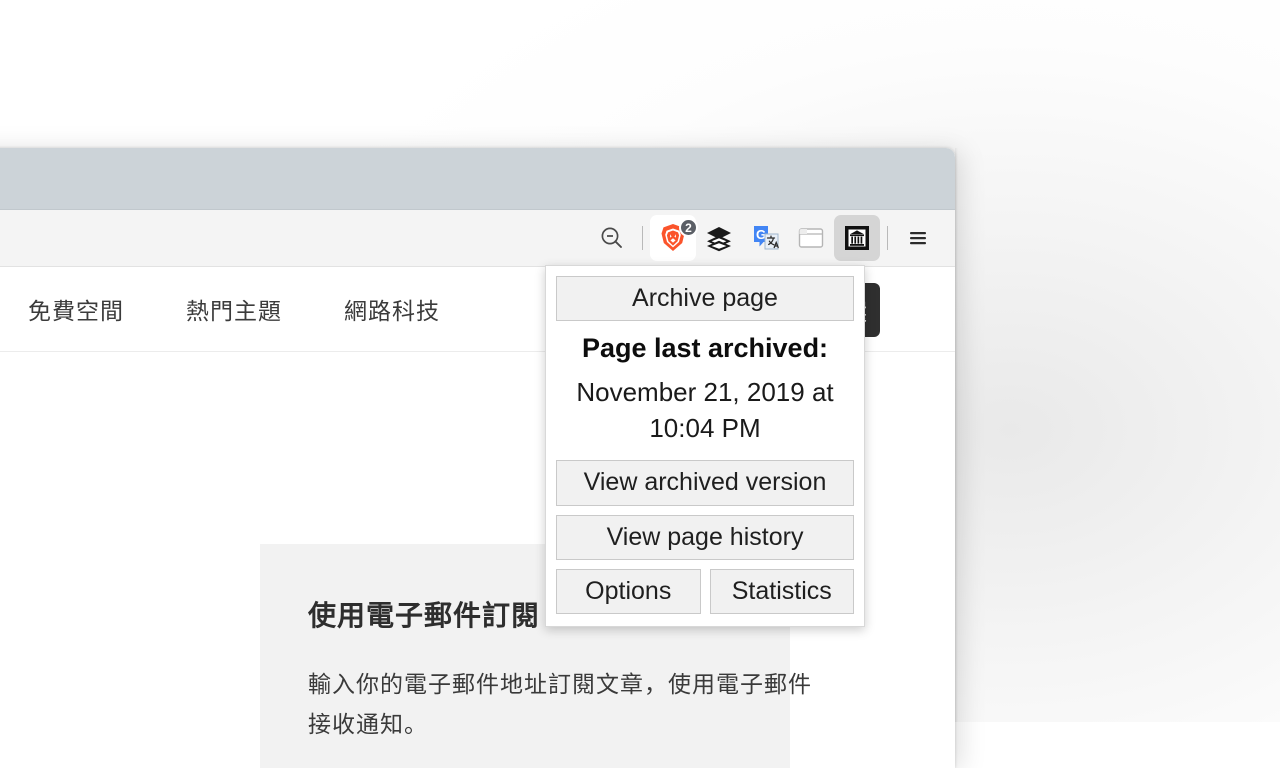 Image resolution: width=1280 pixels, height=768 pixels. I want to click on main-menu-button, so click(918, 238).